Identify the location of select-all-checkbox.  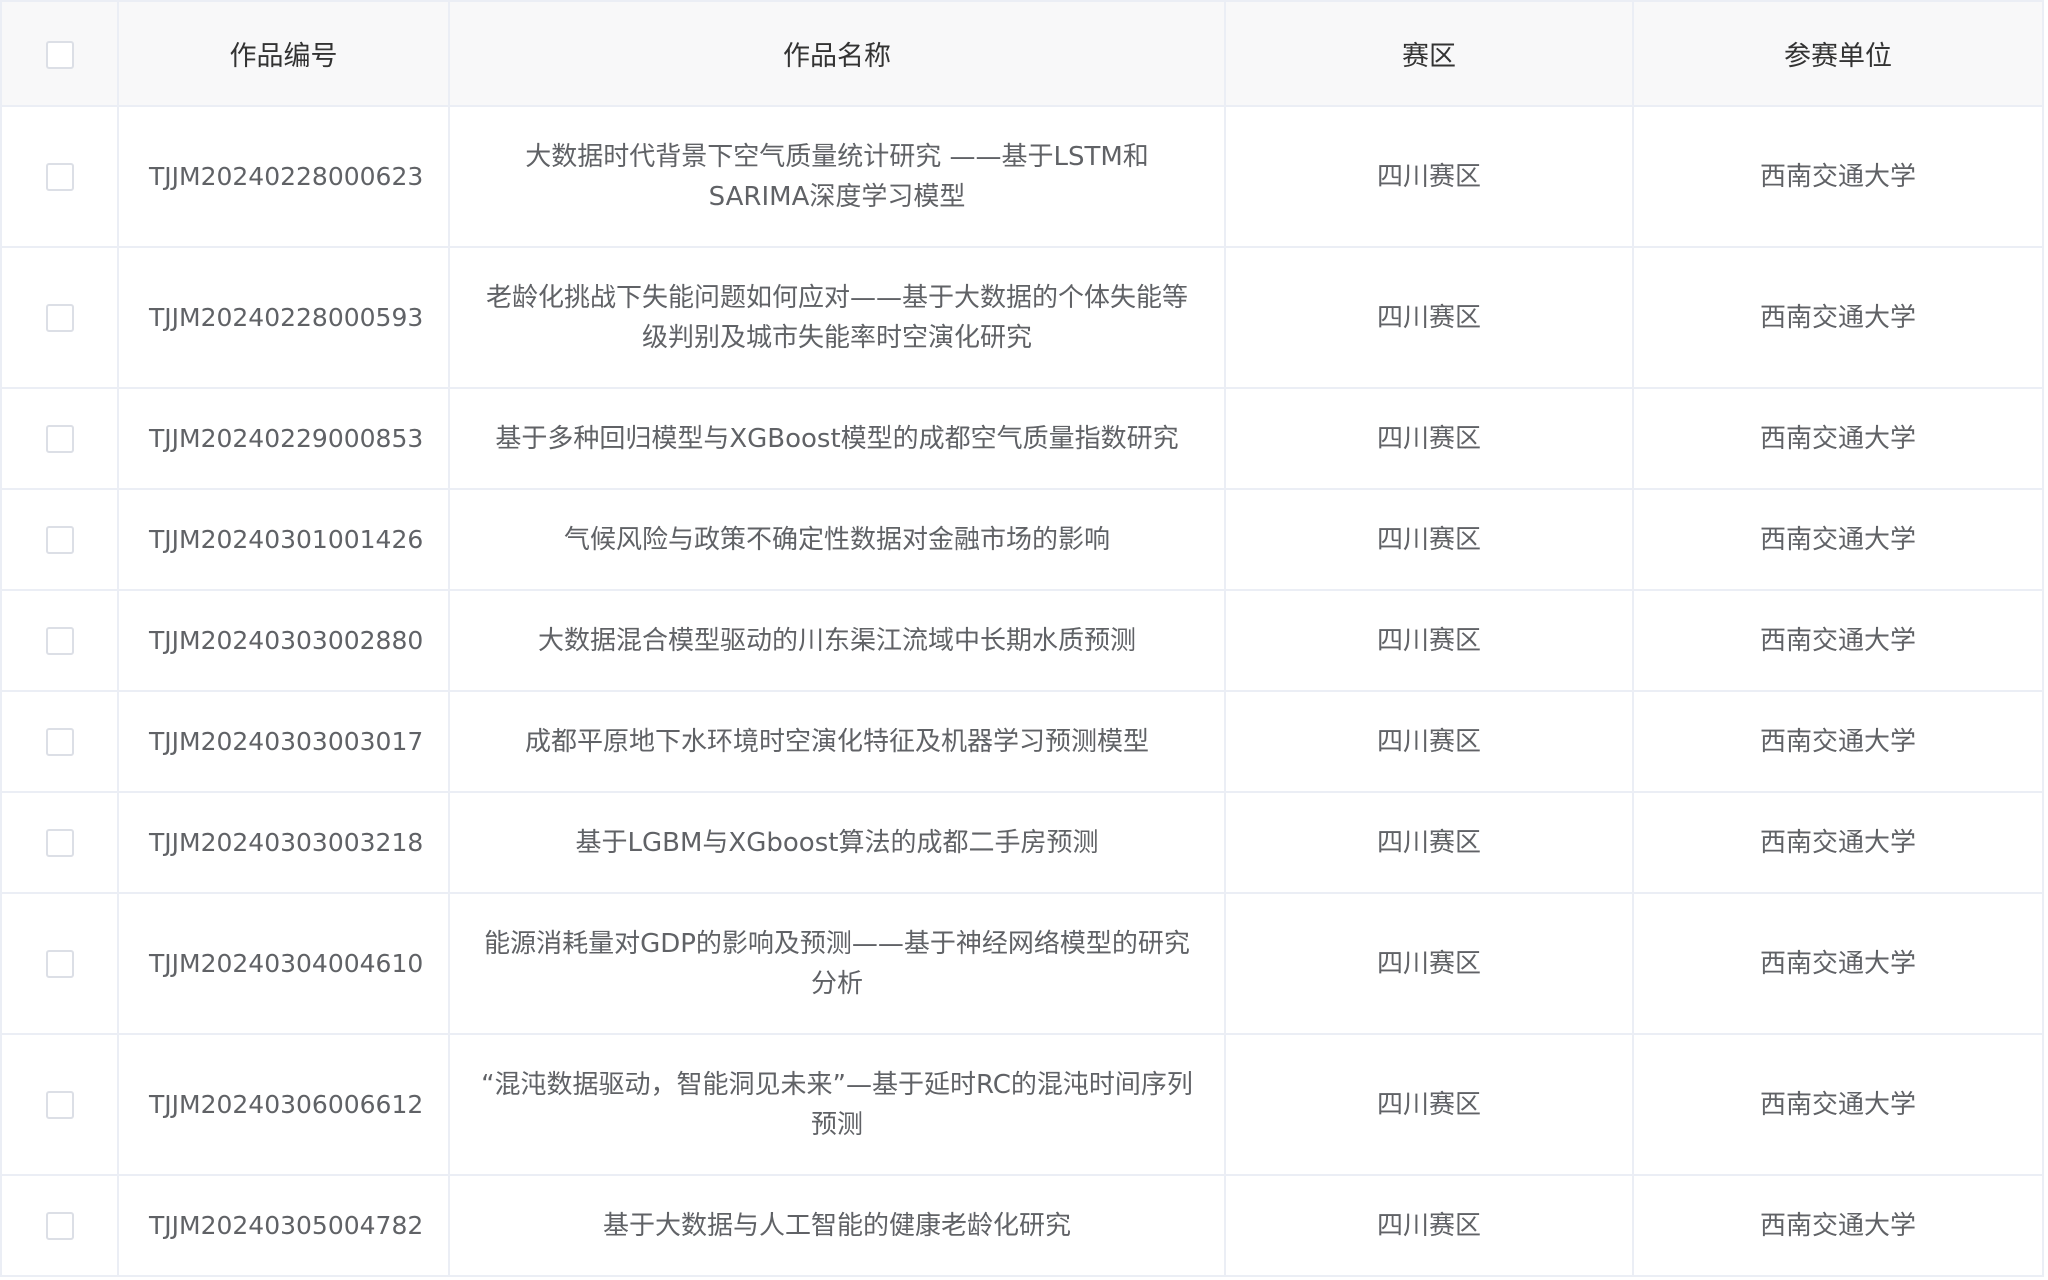
(59, 54).